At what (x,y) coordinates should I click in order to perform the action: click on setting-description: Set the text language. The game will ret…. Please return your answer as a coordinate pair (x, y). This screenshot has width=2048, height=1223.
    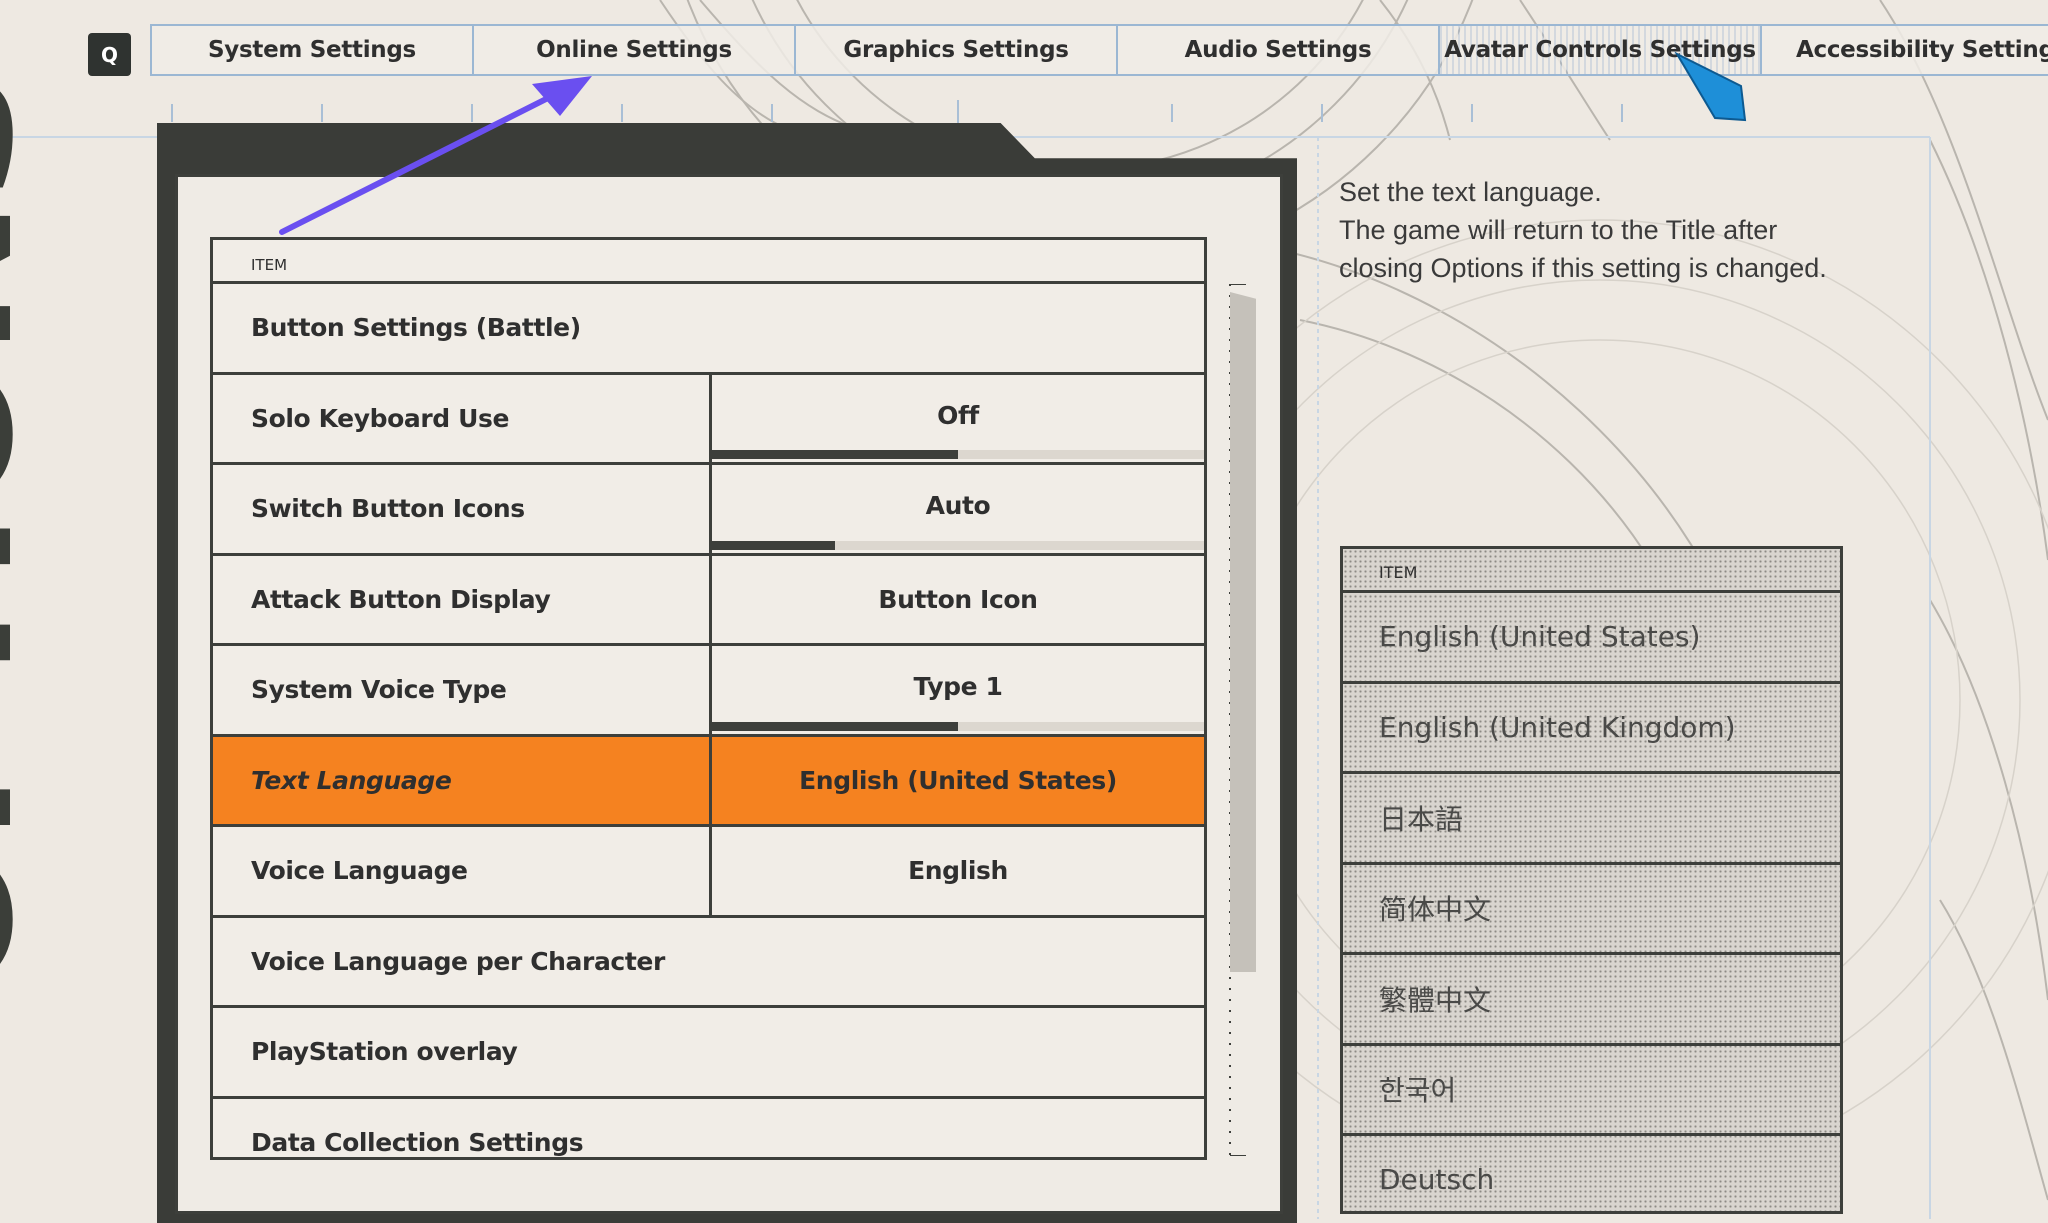
    Looking at the image, I should click on (1629, 230).